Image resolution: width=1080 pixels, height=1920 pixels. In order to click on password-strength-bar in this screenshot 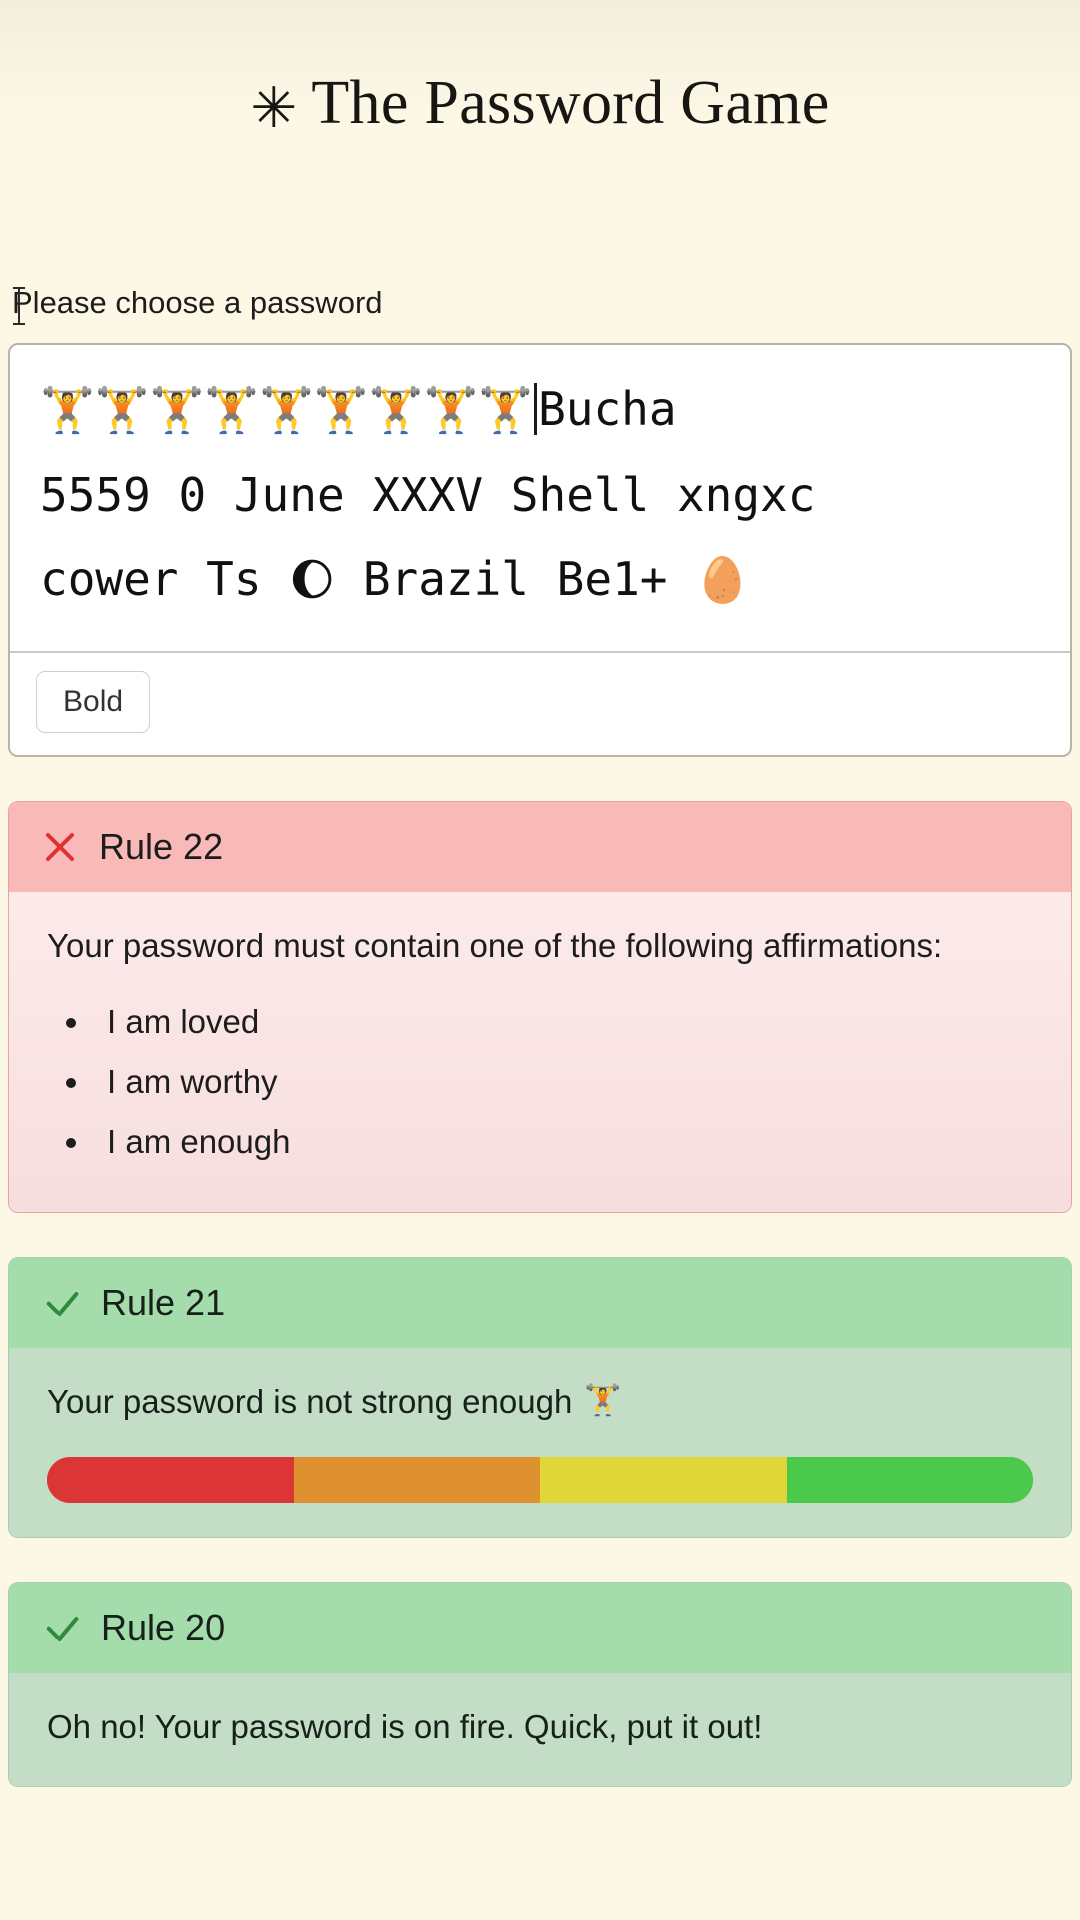, I will do `click(540, 1479)`.